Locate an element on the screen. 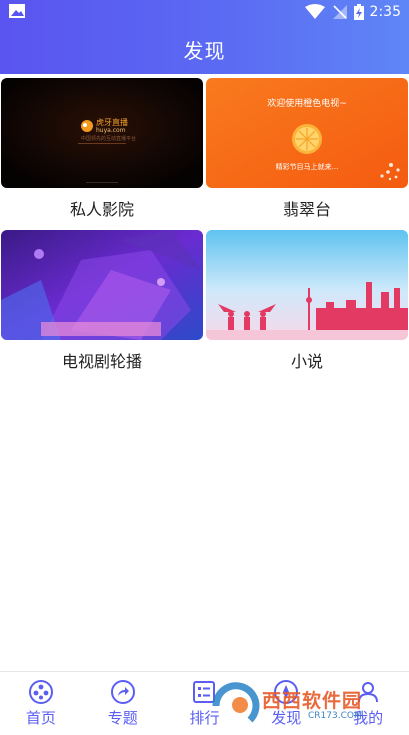 Image resolution: width=409 pixels, height=735 pixels. card-label: 小说 is located at coordinates (306, 361).